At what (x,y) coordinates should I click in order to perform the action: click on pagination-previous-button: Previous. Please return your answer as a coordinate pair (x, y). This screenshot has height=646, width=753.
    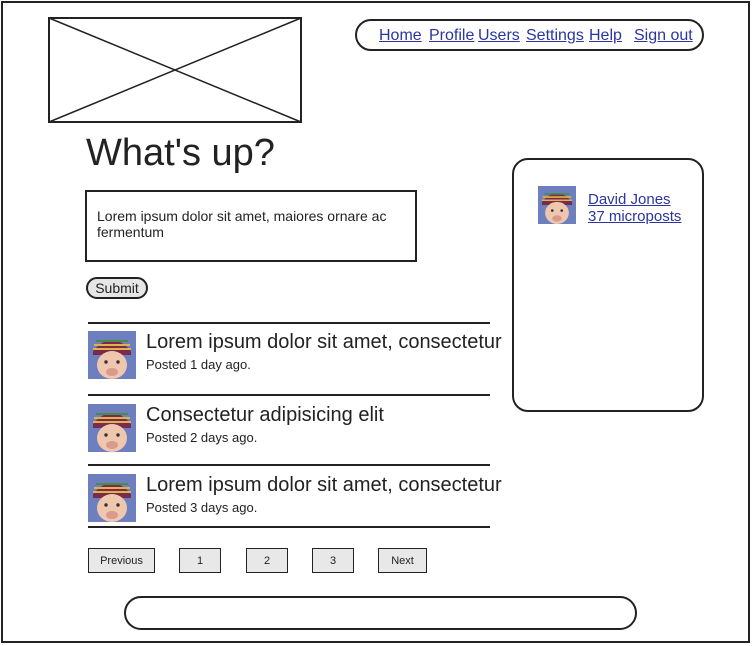
    Looking at the image, I should click on (121, 560).